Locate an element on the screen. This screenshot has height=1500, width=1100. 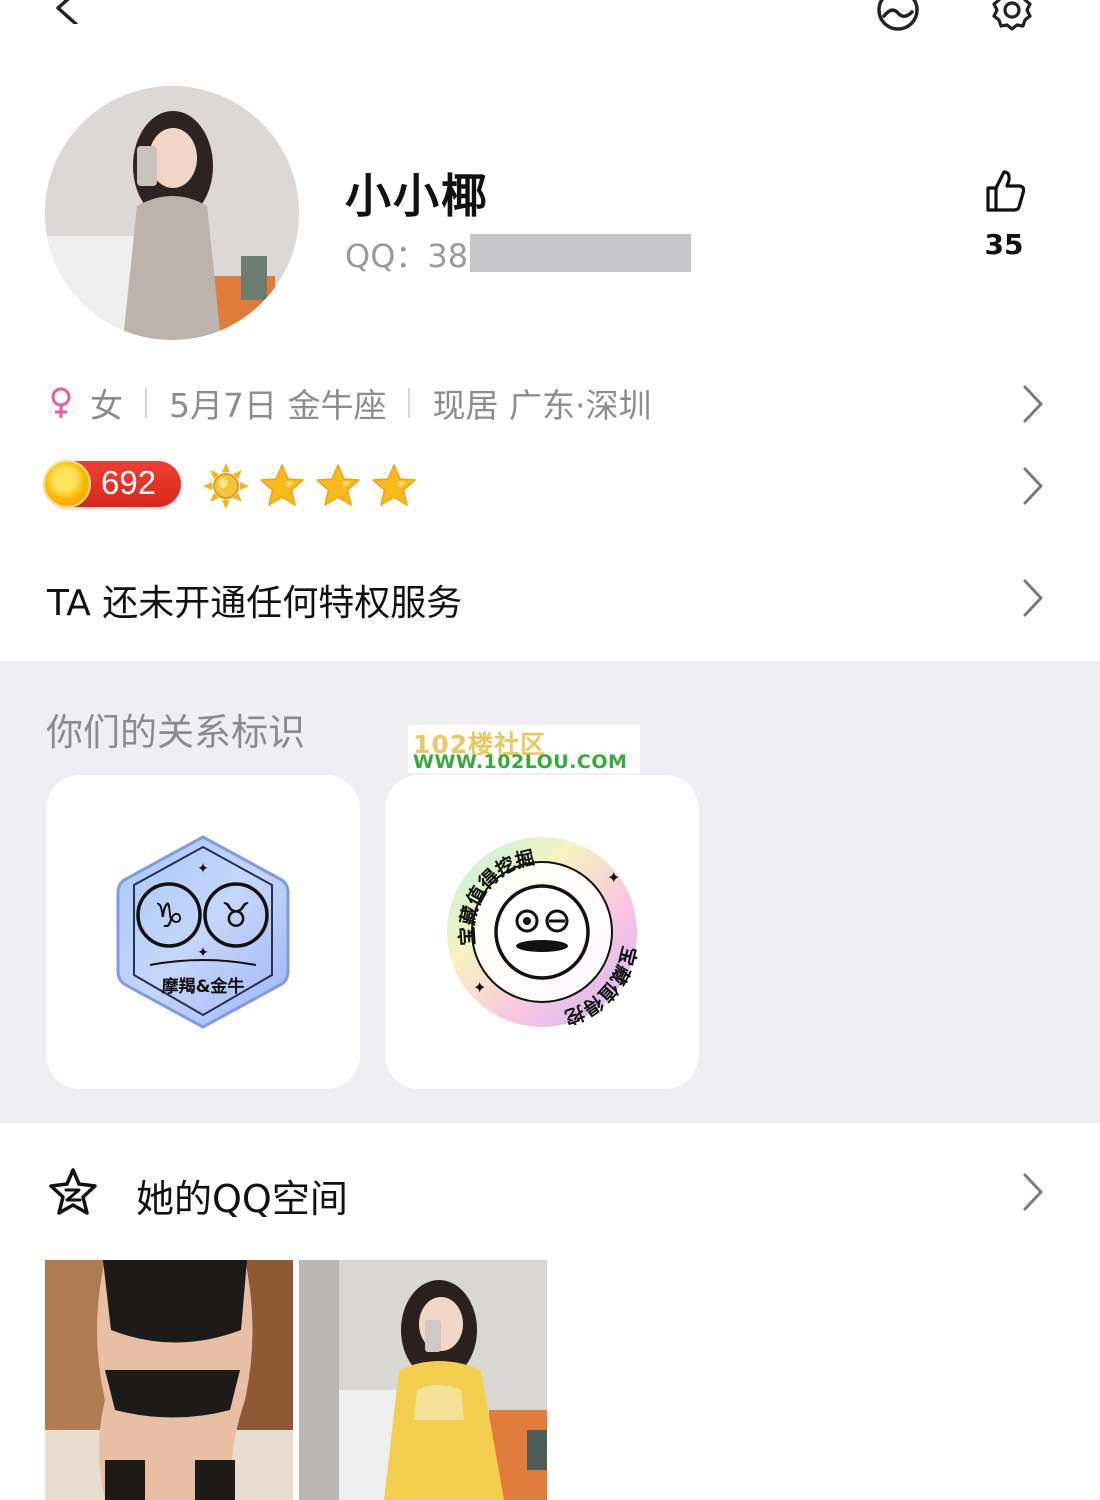
zodiac-badge-card: ♑ ♉ ✦ ✦ 摩羯&金牛 is located at coordinates (203, 932).